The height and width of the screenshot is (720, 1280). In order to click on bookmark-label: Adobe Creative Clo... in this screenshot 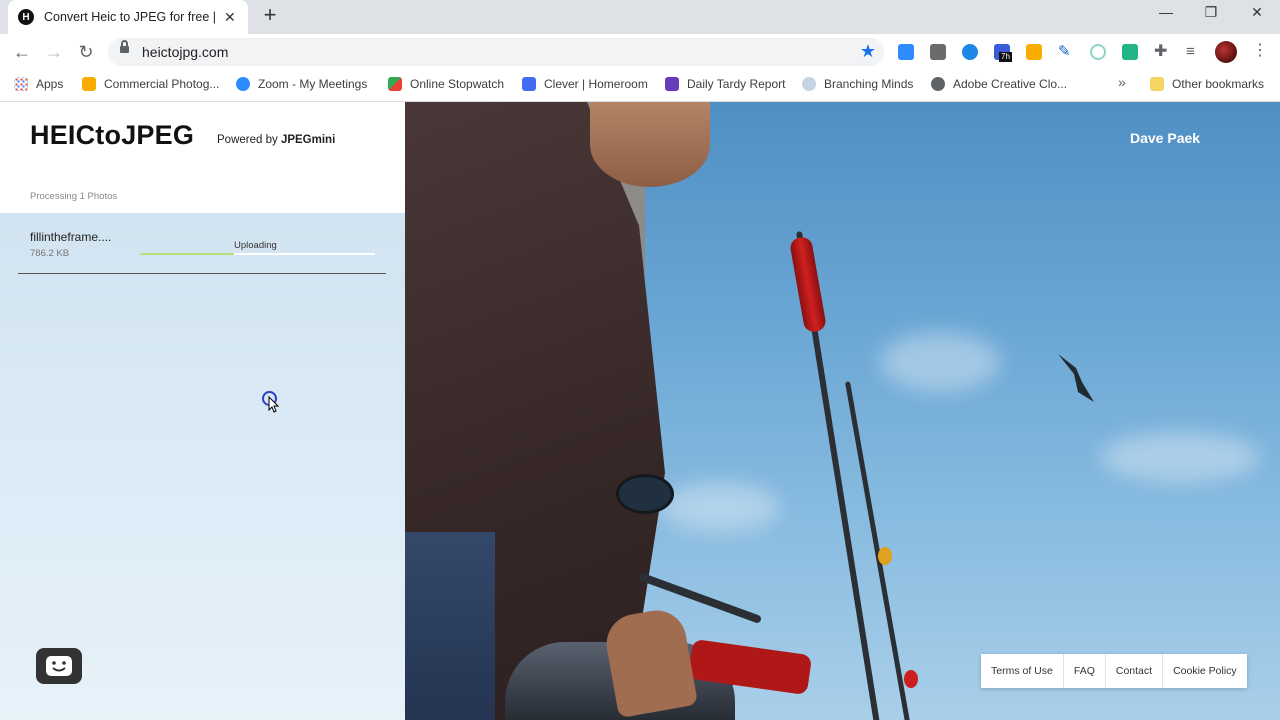, I will do `click(1010, 84)`.